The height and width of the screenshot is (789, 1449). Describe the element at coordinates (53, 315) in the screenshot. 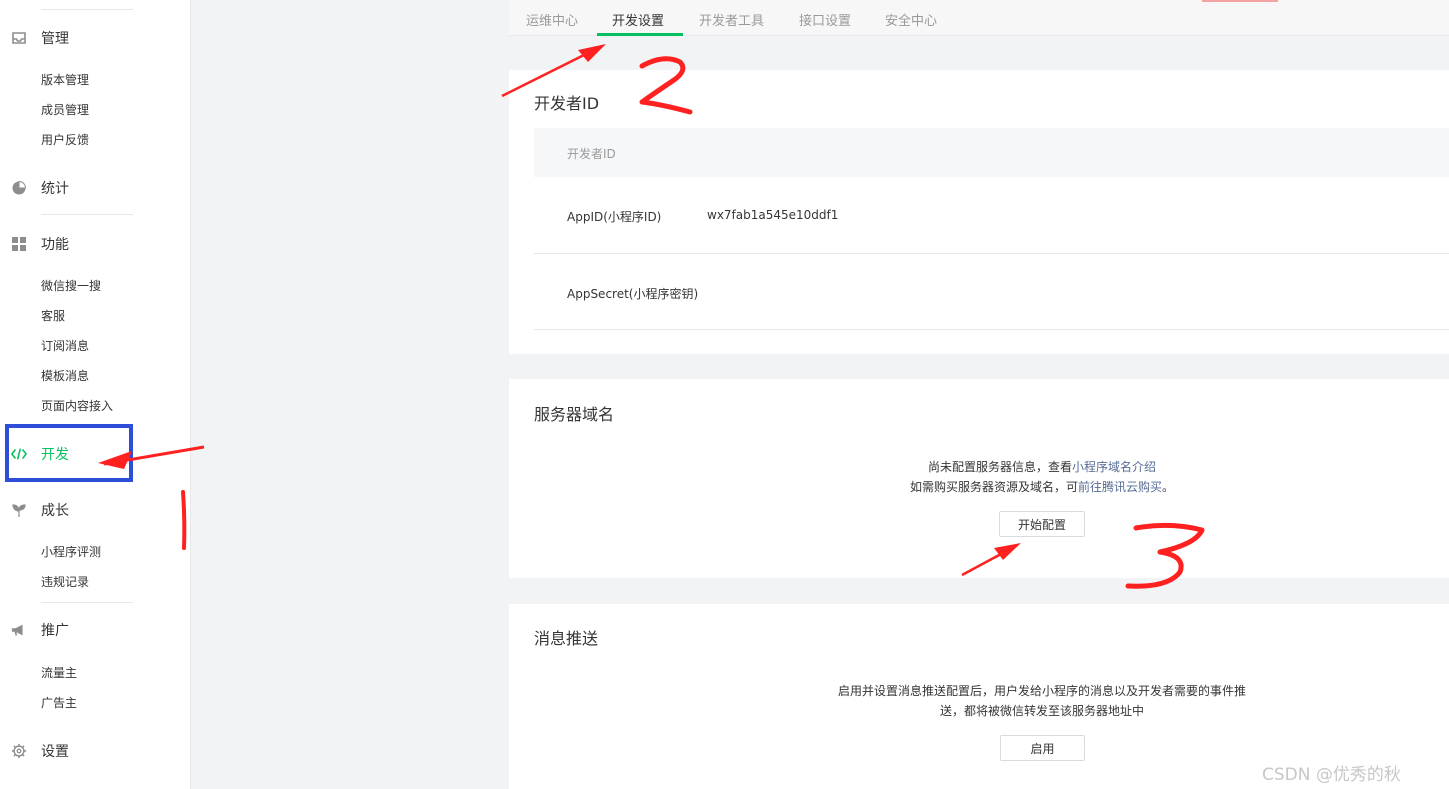

I see `sidebar-item-customer-service: 客服` at that location.